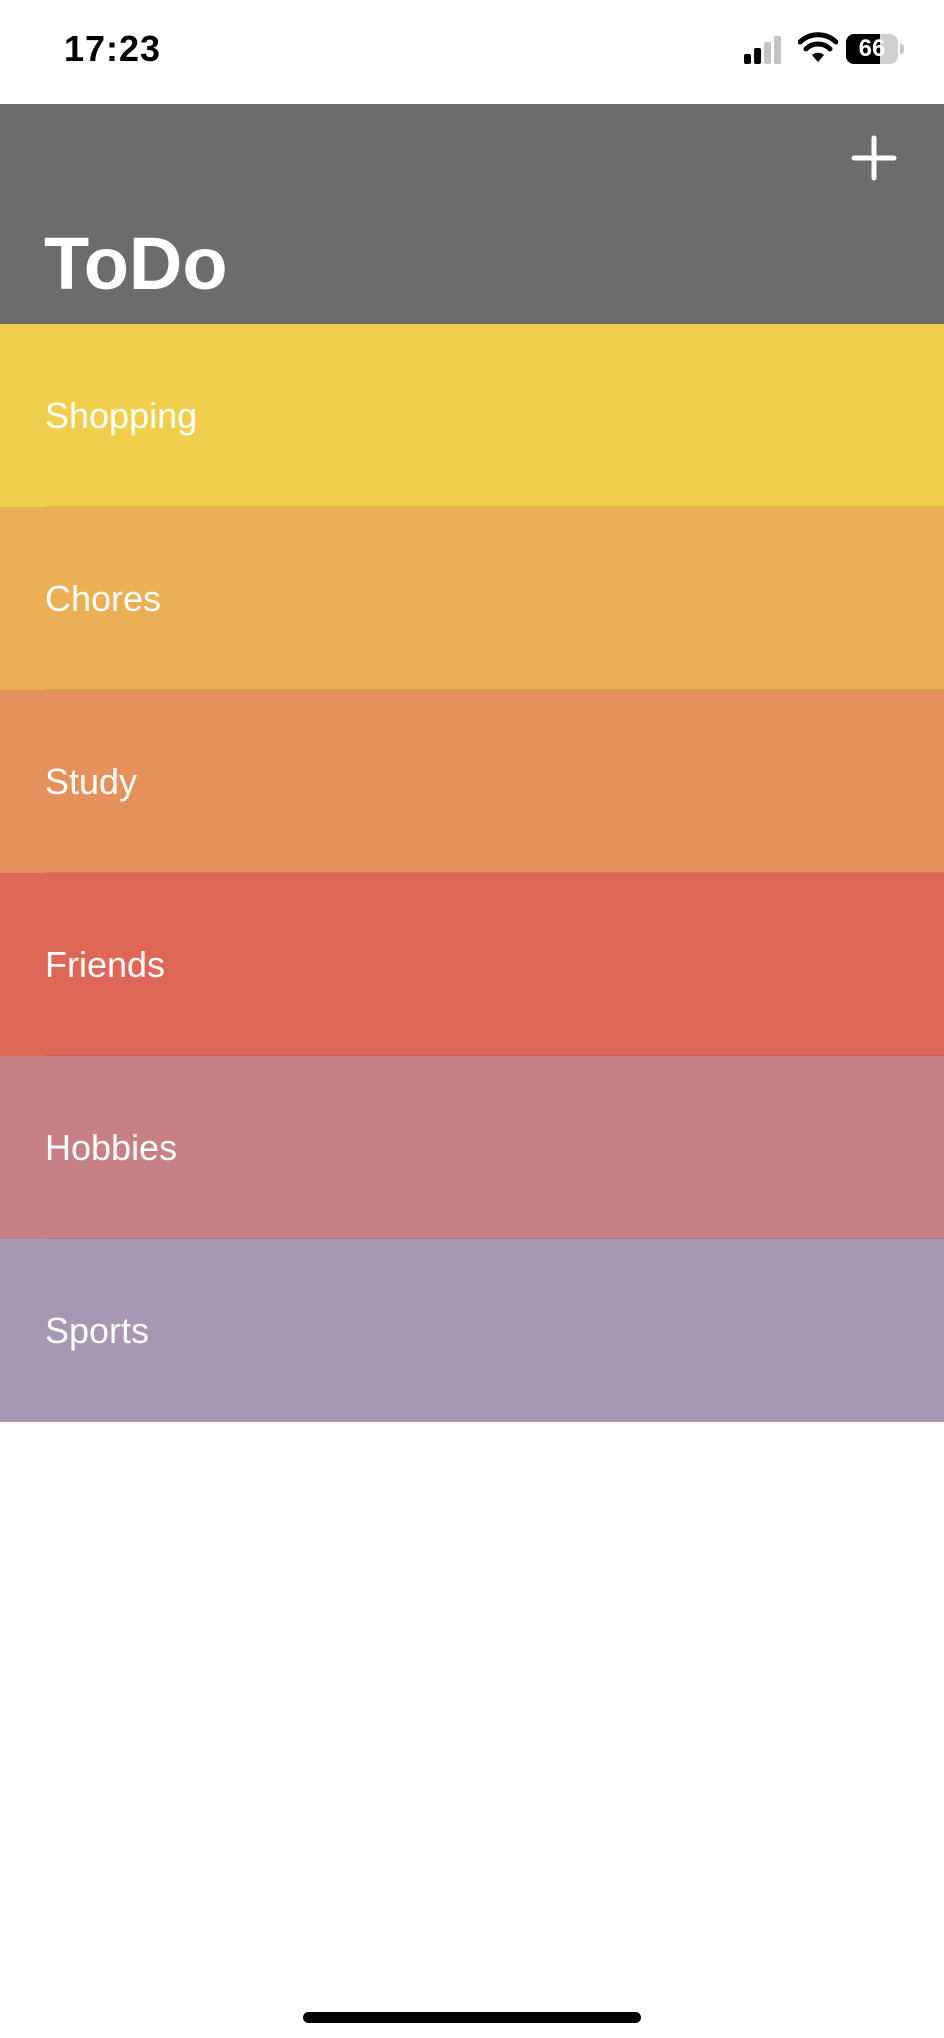  I want to click on category-row-study: Study, so click(472, 781).